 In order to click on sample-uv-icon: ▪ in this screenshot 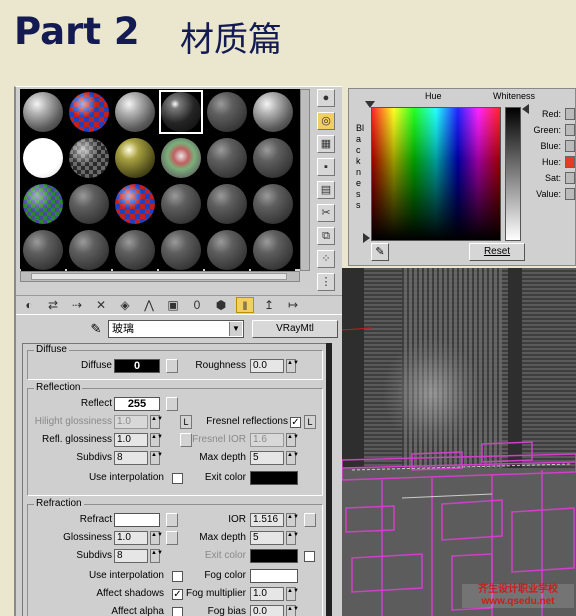, I will do `click(326, 167)`.